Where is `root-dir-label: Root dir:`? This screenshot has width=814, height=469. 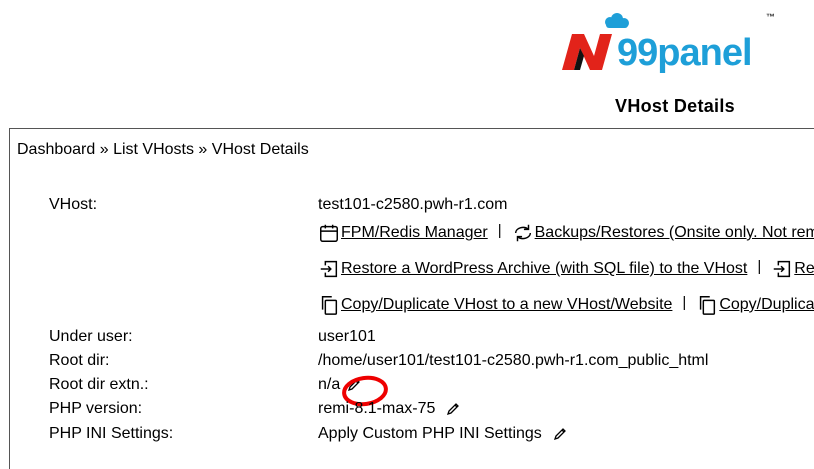 root-dir-label: Root dir: is located at coordinates (79, 360).